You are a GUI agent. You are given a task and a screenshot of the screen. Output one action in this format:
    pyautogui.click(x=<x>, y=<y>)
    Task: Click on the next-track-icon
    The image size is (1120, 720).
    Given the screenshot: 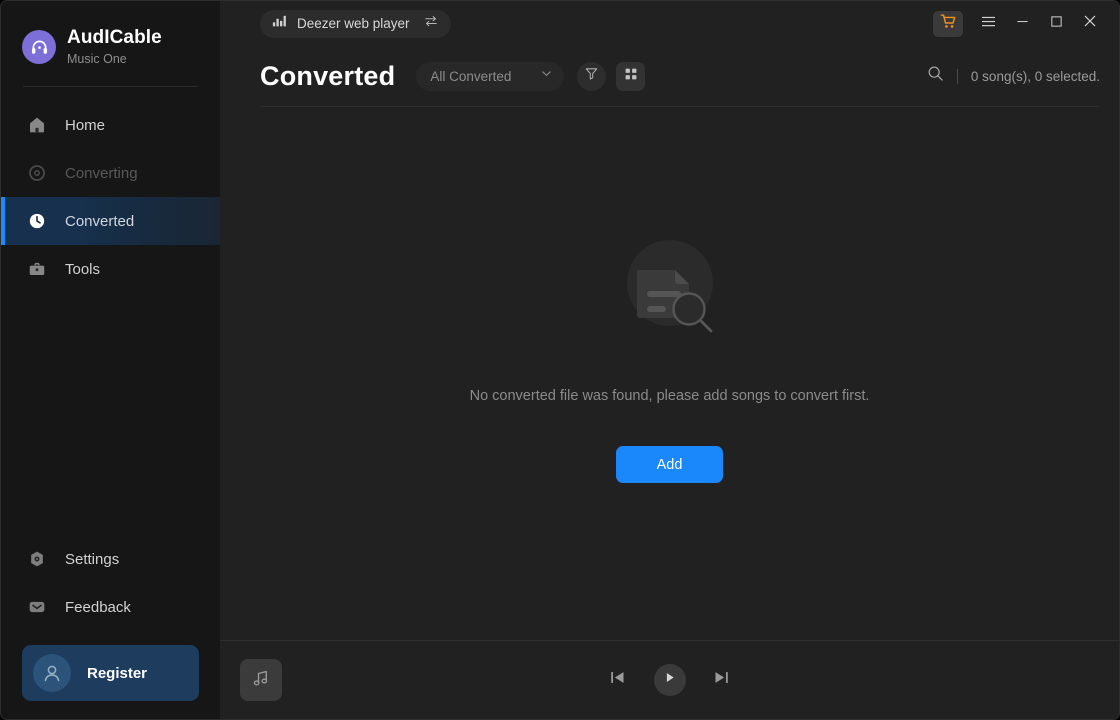 What is the action you would take?
    pyautogui.click(x=721, y=680)
    